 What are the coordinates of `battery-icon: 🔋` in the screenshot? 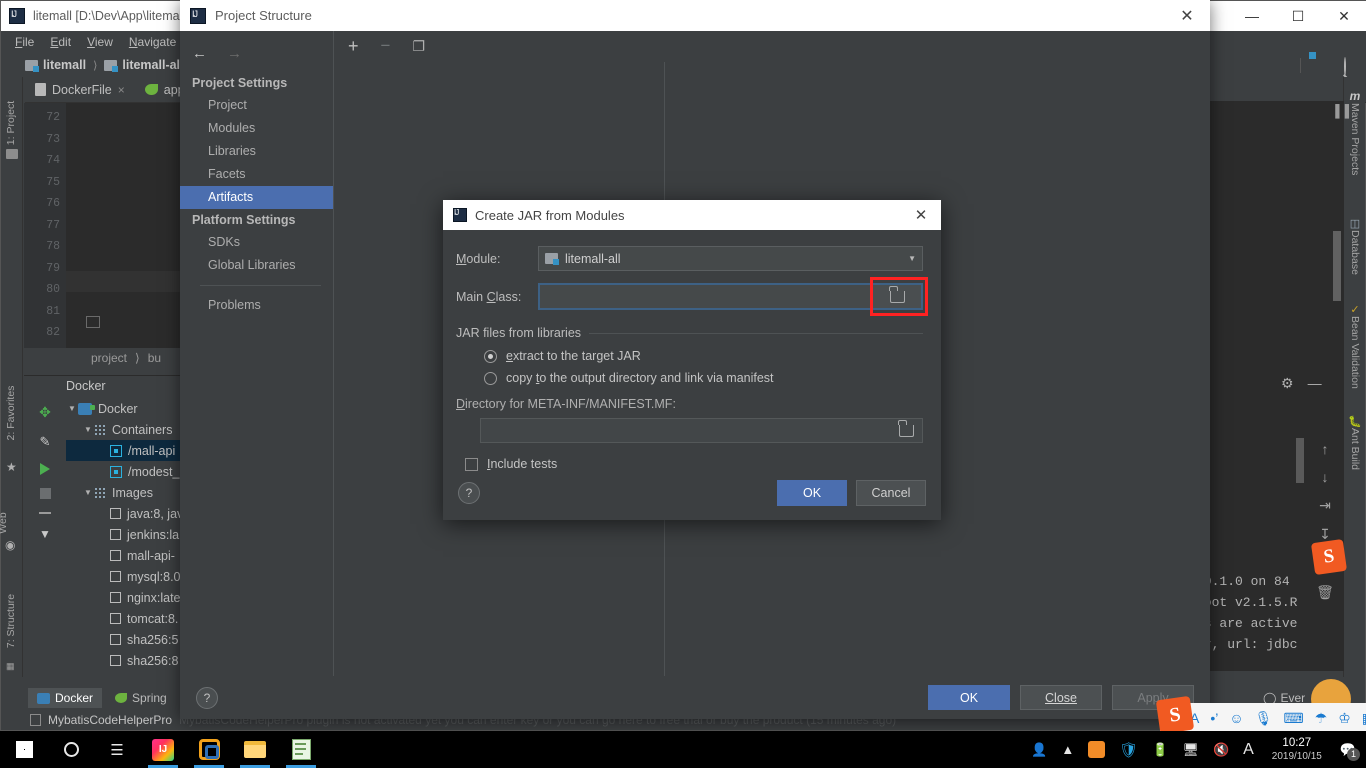 It's located at (1160, 750).